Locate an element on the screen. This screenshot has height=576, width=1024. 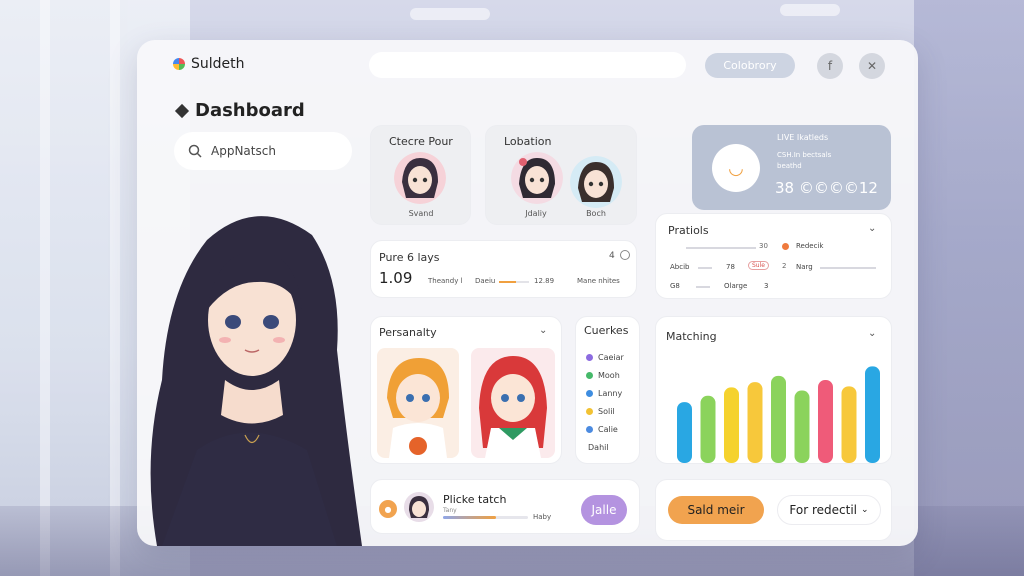
legend-label: Mooh is located at coordinates (609, 375).